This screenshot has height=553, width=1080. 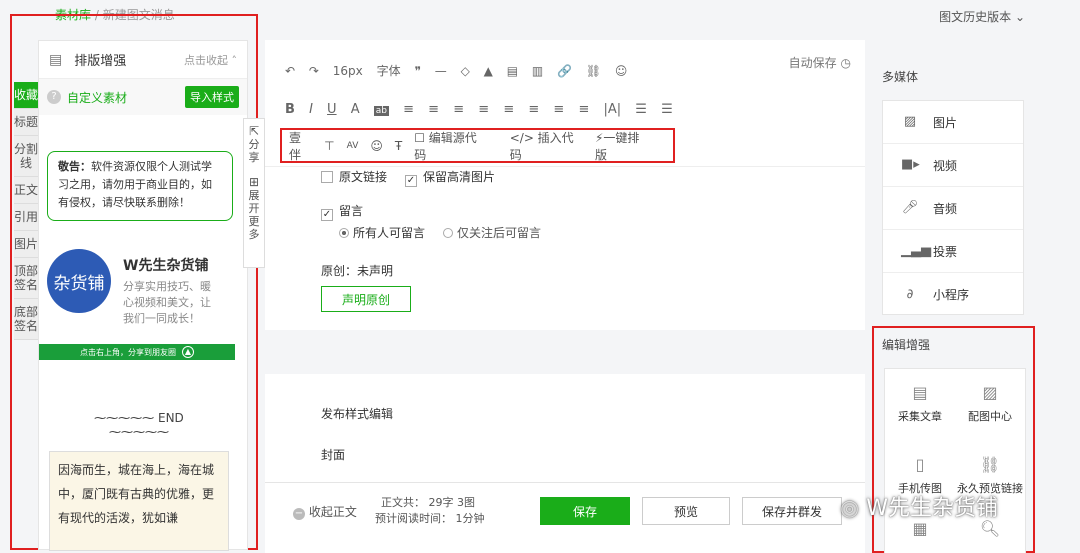 I want to click on one-click-layout-button: ⚡一键排版, so click(x=628, y=146).